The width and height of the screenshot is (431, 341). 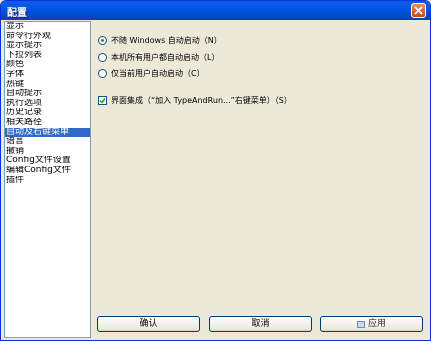 I want to click on sidebar-item: Config文件设置, so click(x=47, y=161).